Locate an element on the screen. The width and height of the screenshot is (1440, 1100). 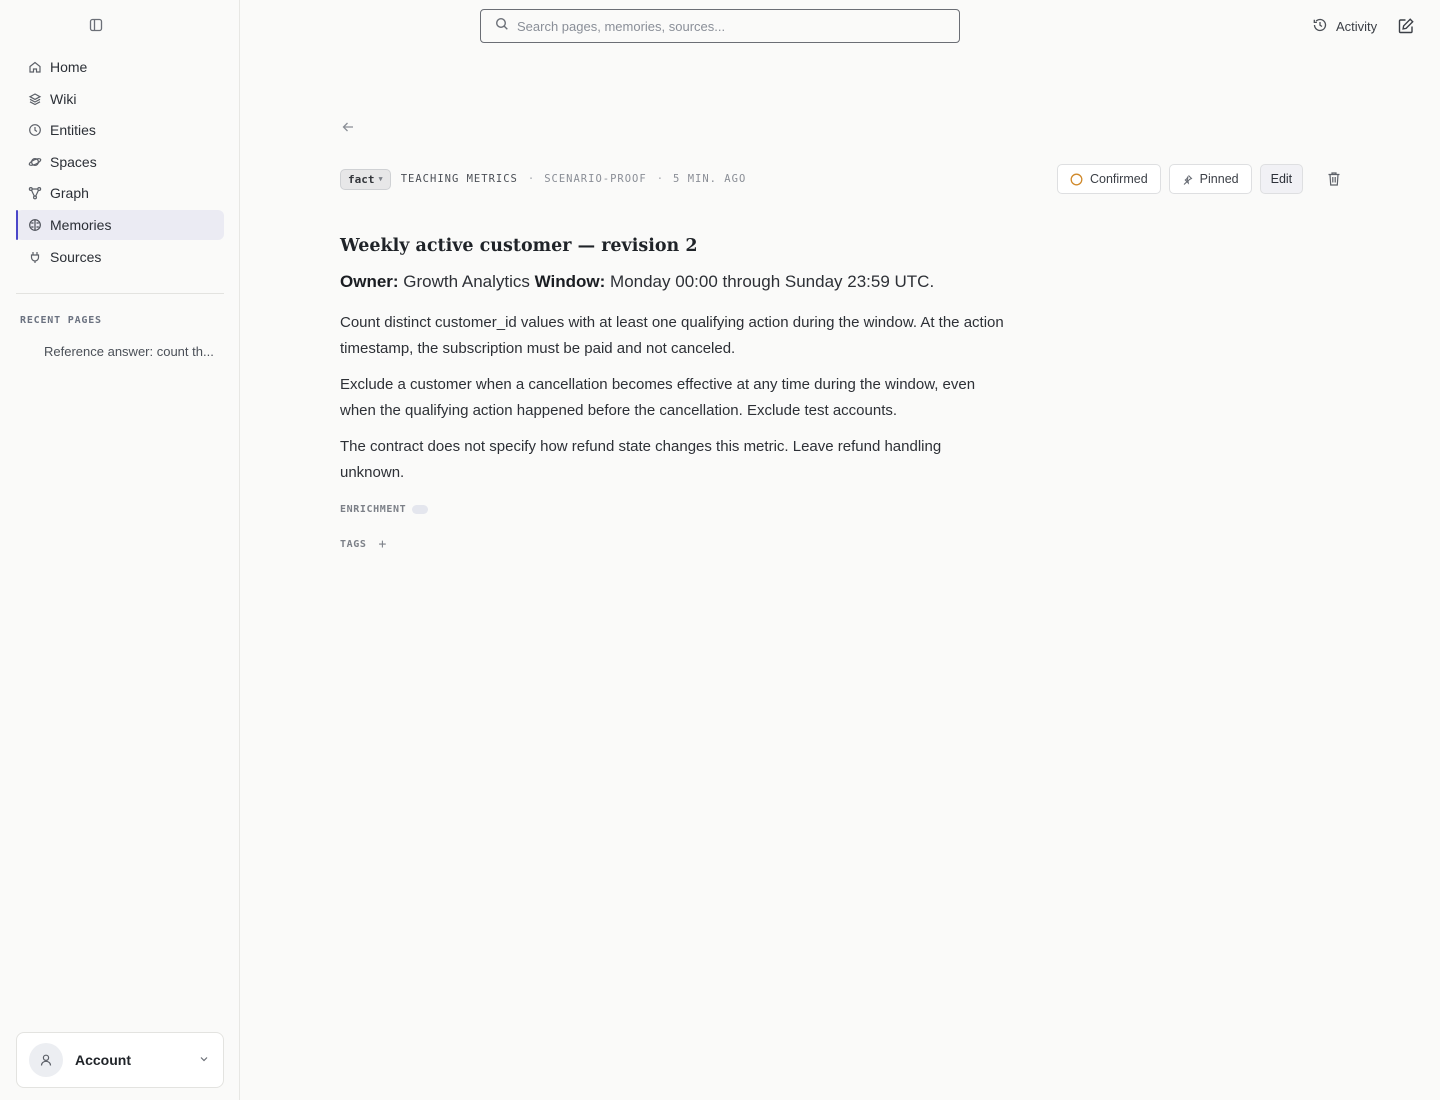
planet-icon is located at coordinates (35, 162).